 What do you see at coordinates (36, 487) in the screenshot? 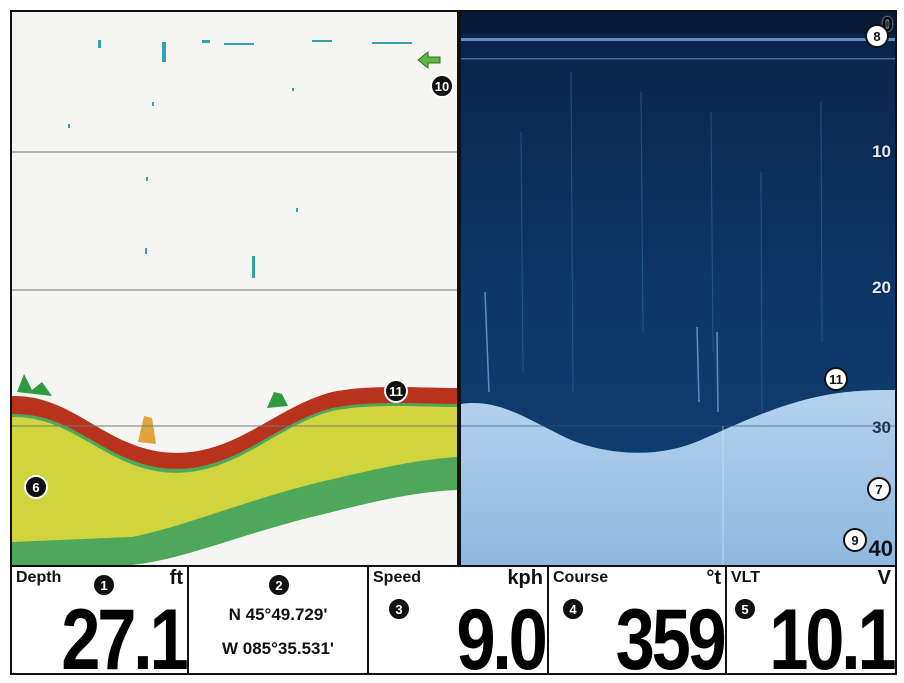
I see `callout-sonar-return: 6` at bounding box center [36, 487].